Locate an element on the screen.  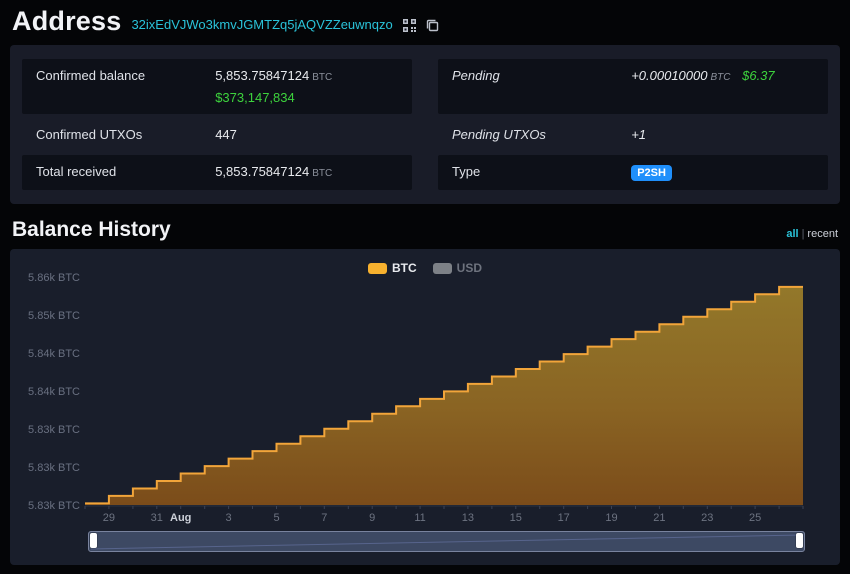
page-title: Address is located at coordinates (67, 21).